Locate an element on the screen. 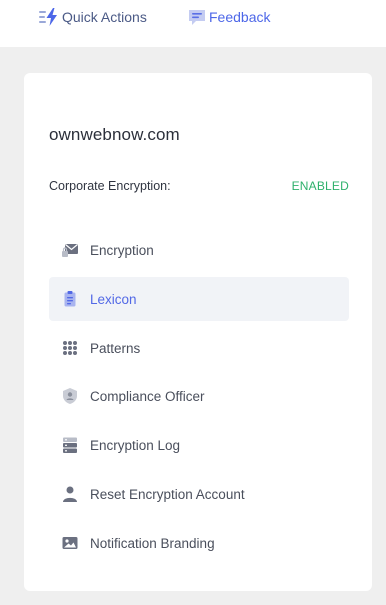 The image size is (386, 605). menu-item-patterns: Patterns is located at coordinates (199, 348).